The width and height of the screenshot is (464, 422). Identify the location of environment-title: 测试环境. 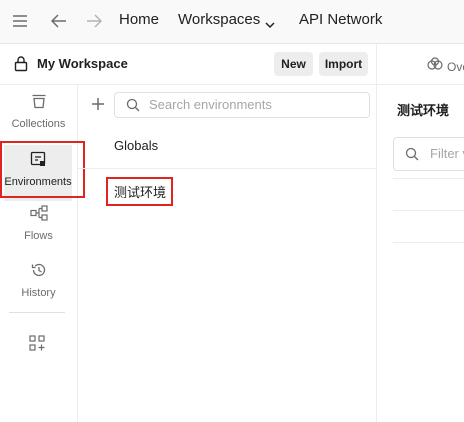
(423, 109).